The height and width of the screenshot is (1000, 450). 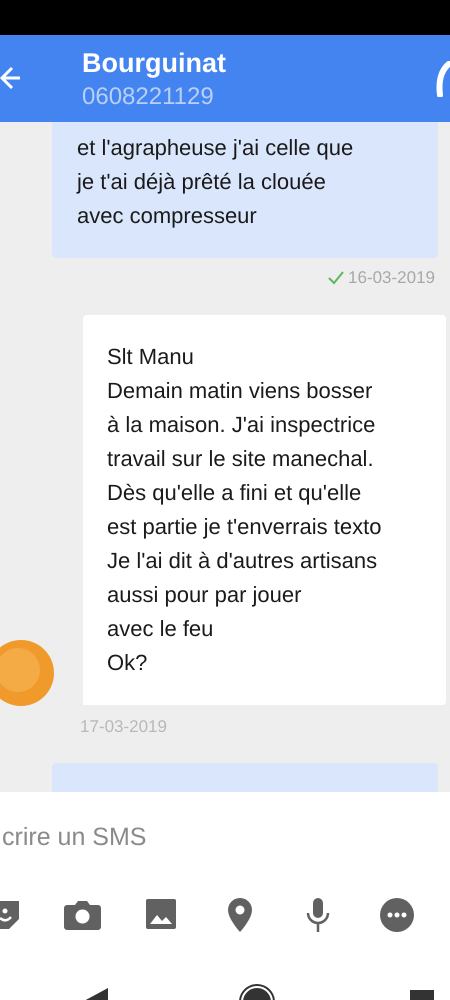 I want to click on phone-number: 0608221129, so click(x=148, y=97).